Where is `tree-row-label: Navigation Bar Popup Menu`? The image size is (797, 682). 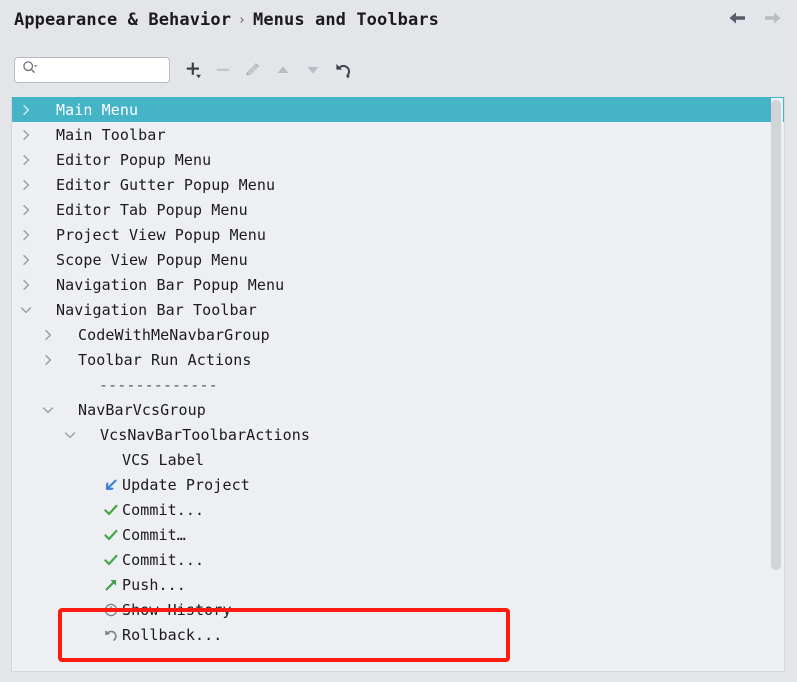 tree-row-label: Navigation Bar Popup Menu is located at coordinates (170, 284).